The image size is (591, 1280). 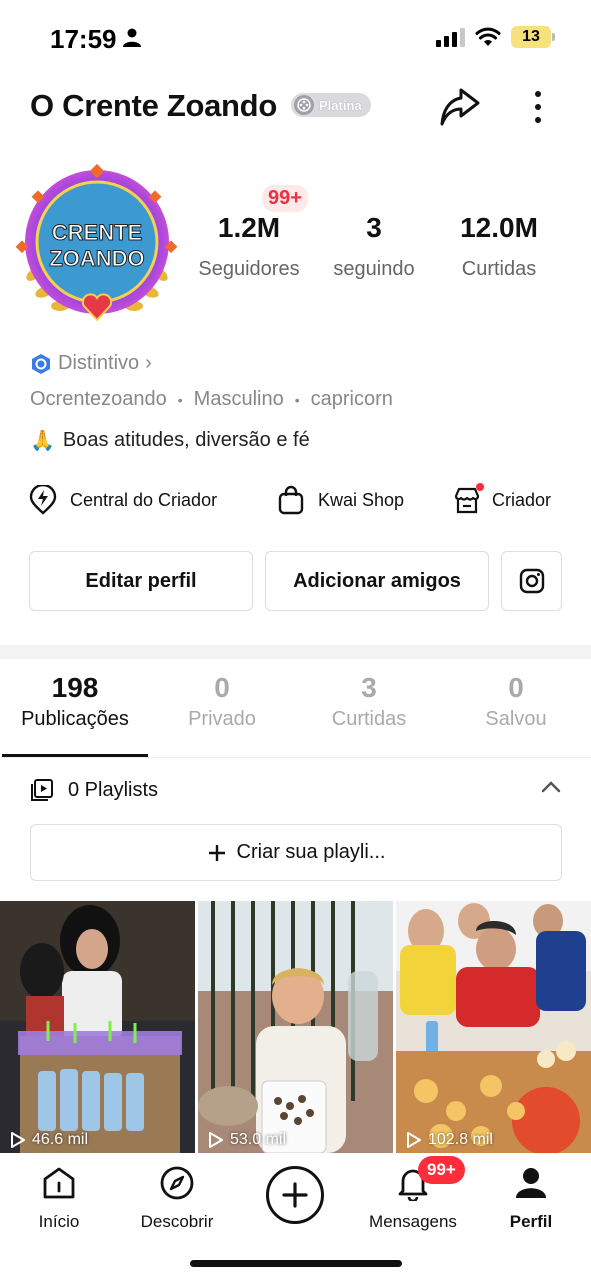 I want to click on tab-privado: 0 Privado, so click(x=222, y=701).